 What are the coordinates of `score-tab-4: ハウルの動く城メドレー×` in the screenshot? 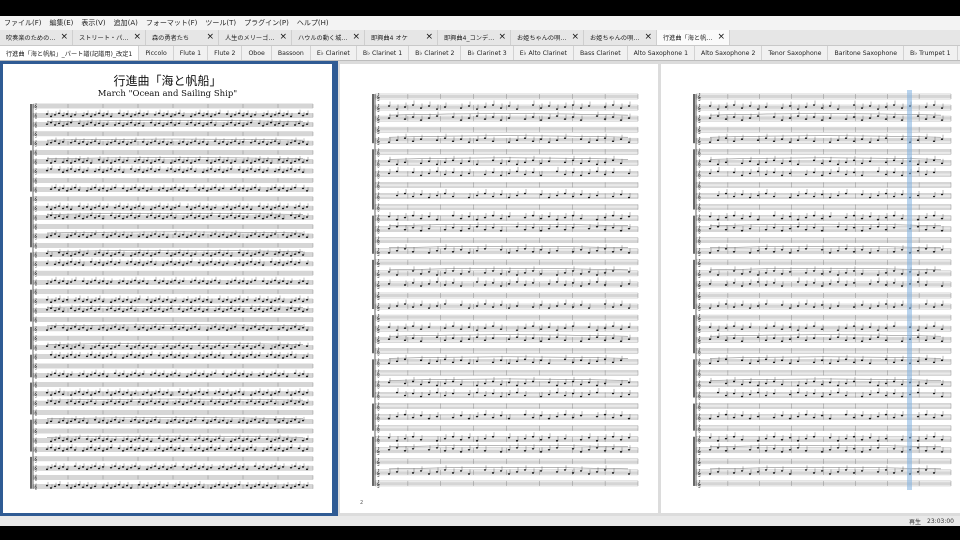 It's located at (328, 37).